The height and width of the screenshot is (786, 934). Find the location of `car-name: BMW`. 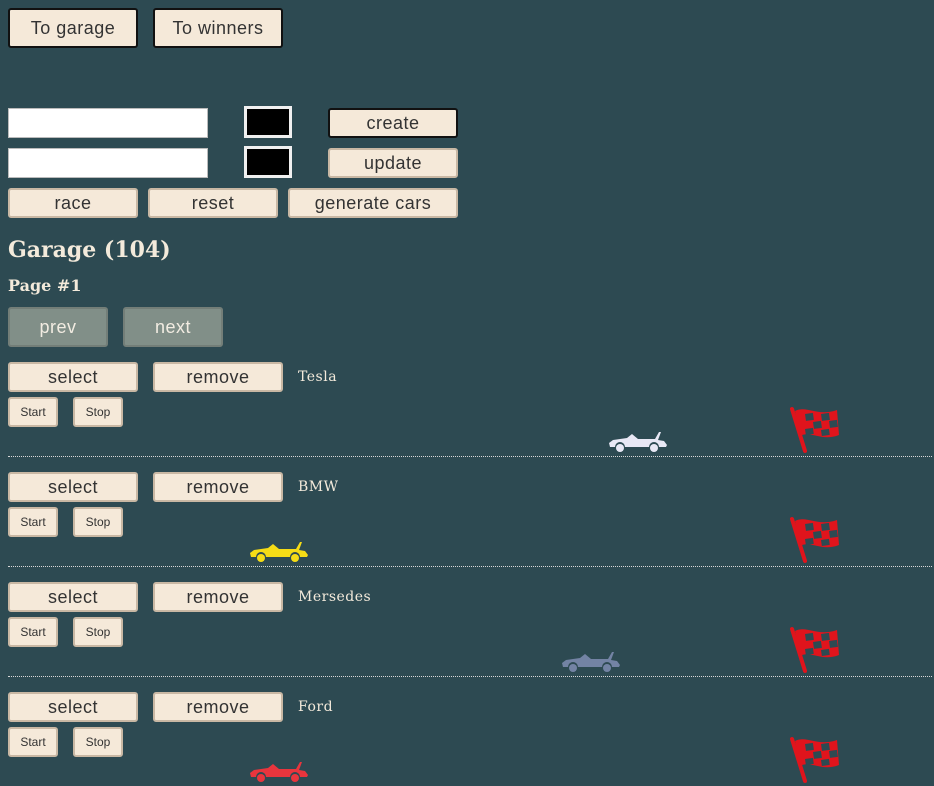

car-name: BMW is located at coordinates (318, 487).